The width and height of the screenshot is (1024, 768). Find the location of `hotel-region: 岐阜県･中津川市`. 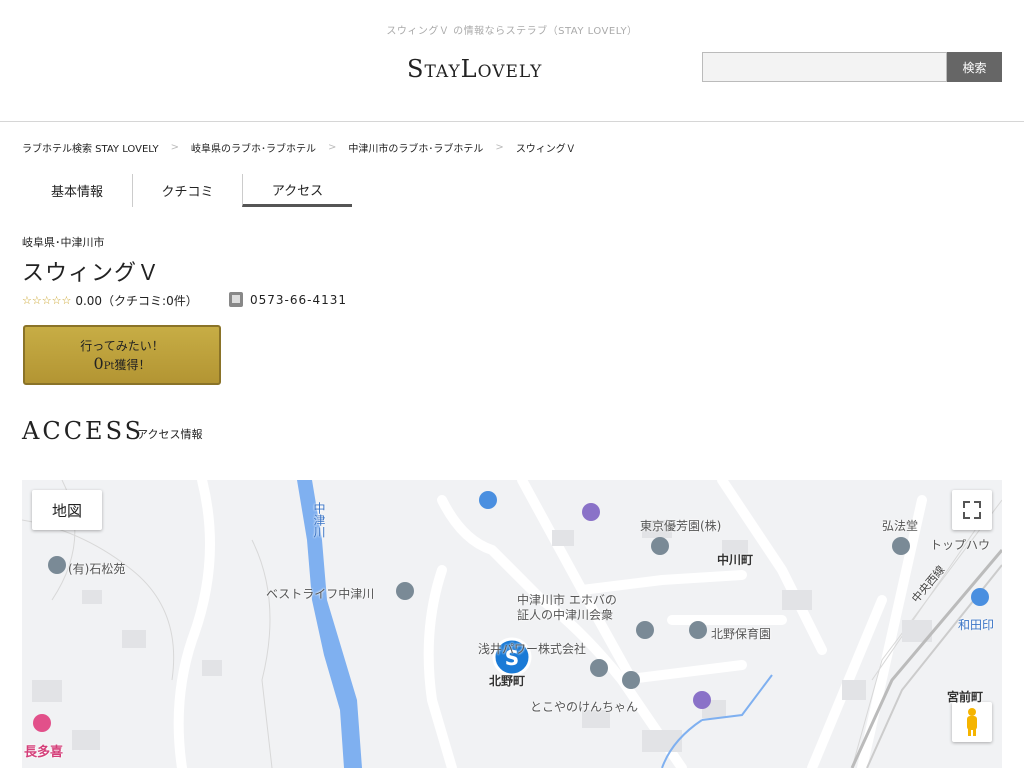

hotel-region: 岐阜県･中津川市 is located at coordinates (63, 242).